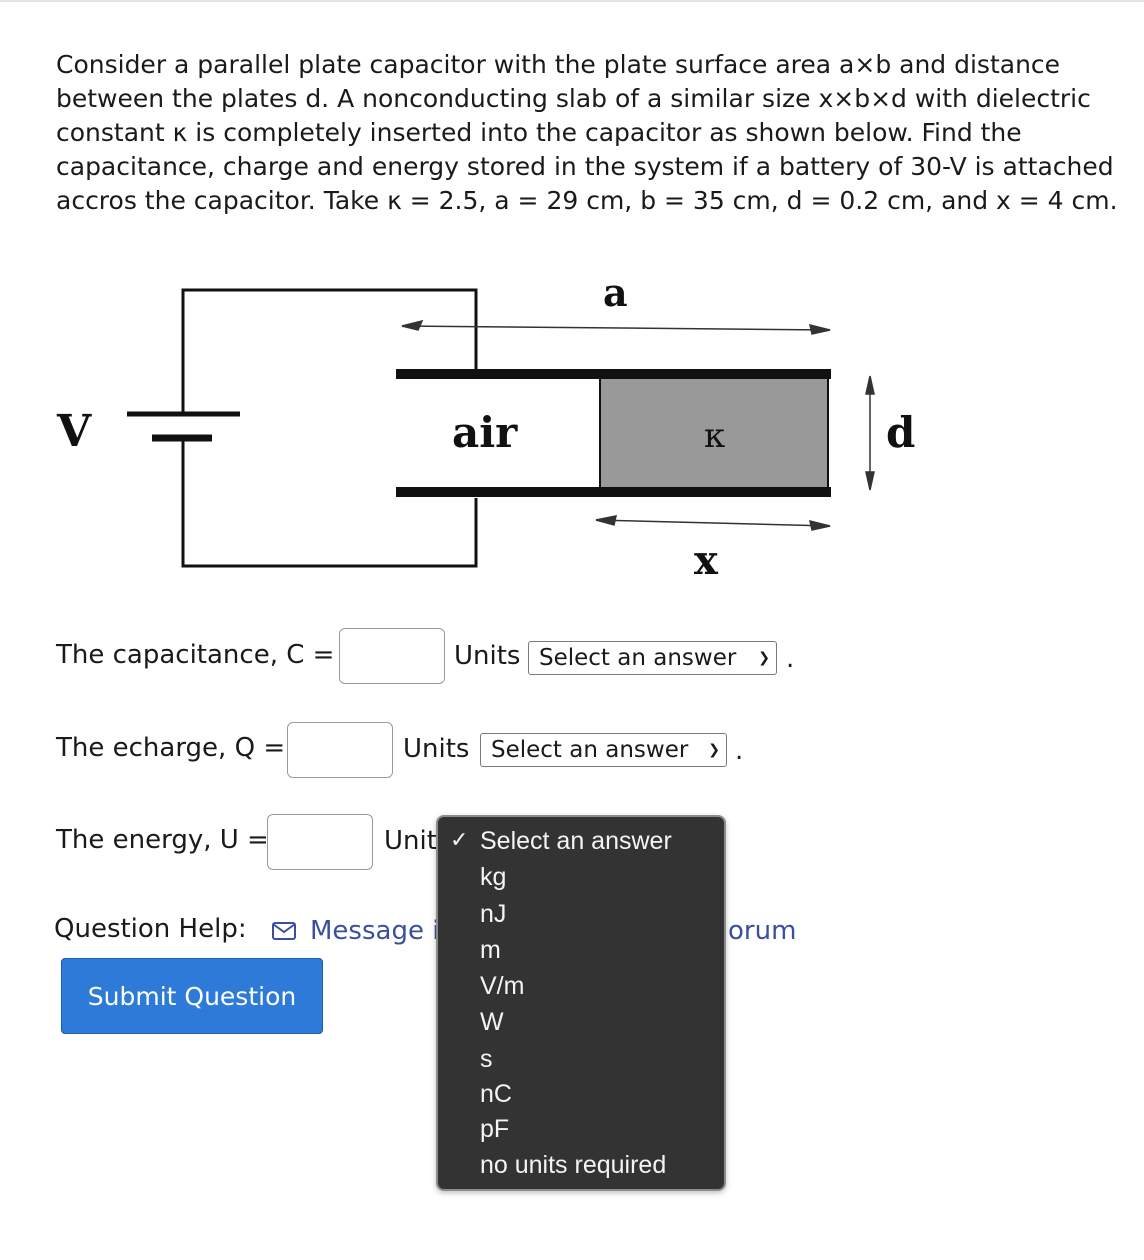 Image resolution: width=1144 pixels, height=1260 pixels. Describe the element at coordinates (590, 750) in the screenshot. I see `charge-units-selected: Select an answer` at that location.